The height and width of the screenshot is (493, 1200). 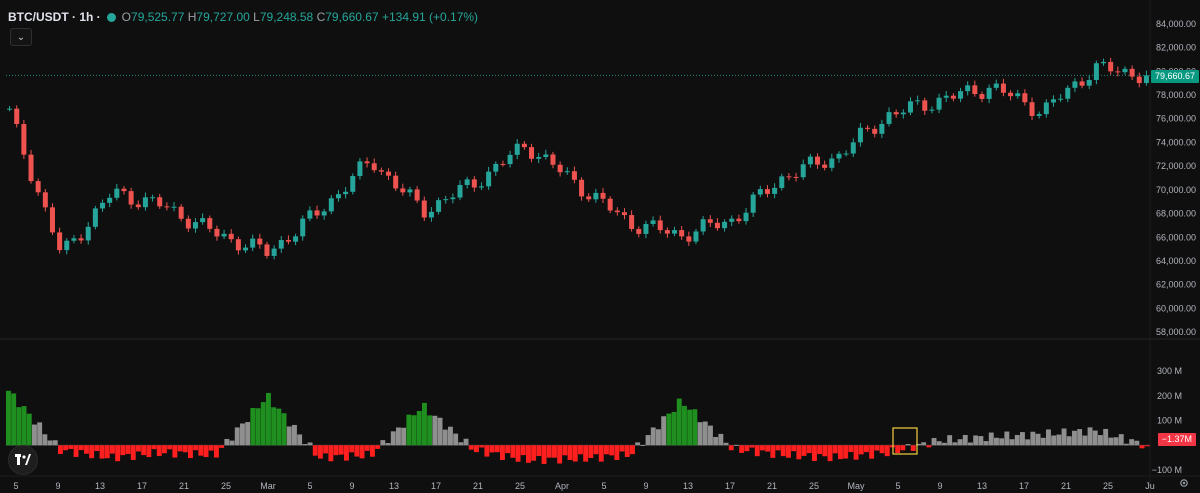 I want to click on gear-icon, so click(x=1184, y=483).